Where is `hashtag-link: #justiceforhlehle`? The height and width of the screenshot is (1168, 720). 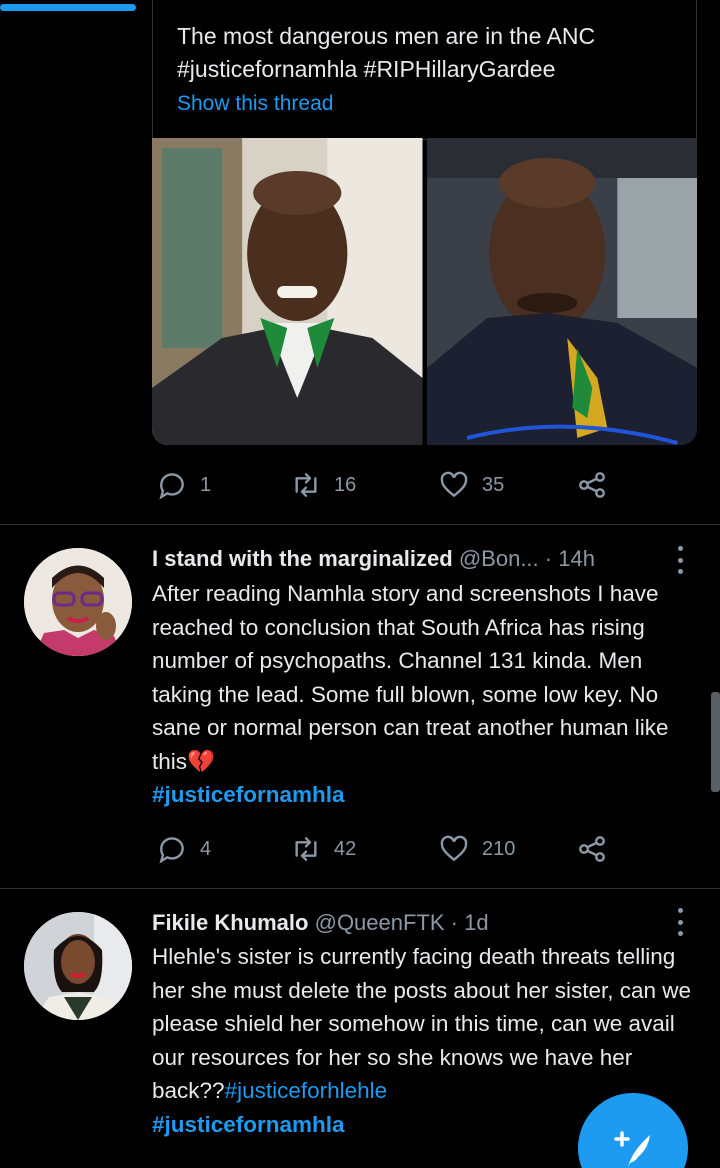 hashtag-link: #justiceforhlehle is located at coordinates (306, 1090).